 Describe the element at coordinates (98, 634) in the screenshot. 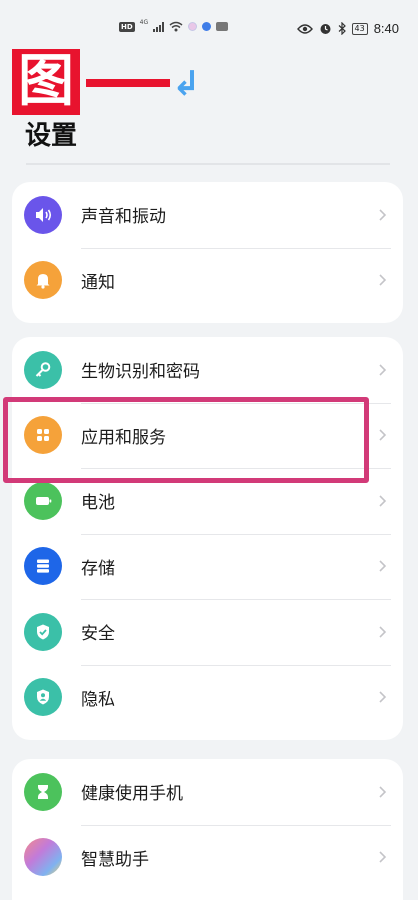

I see `settings-item-label: 安全` at that location.